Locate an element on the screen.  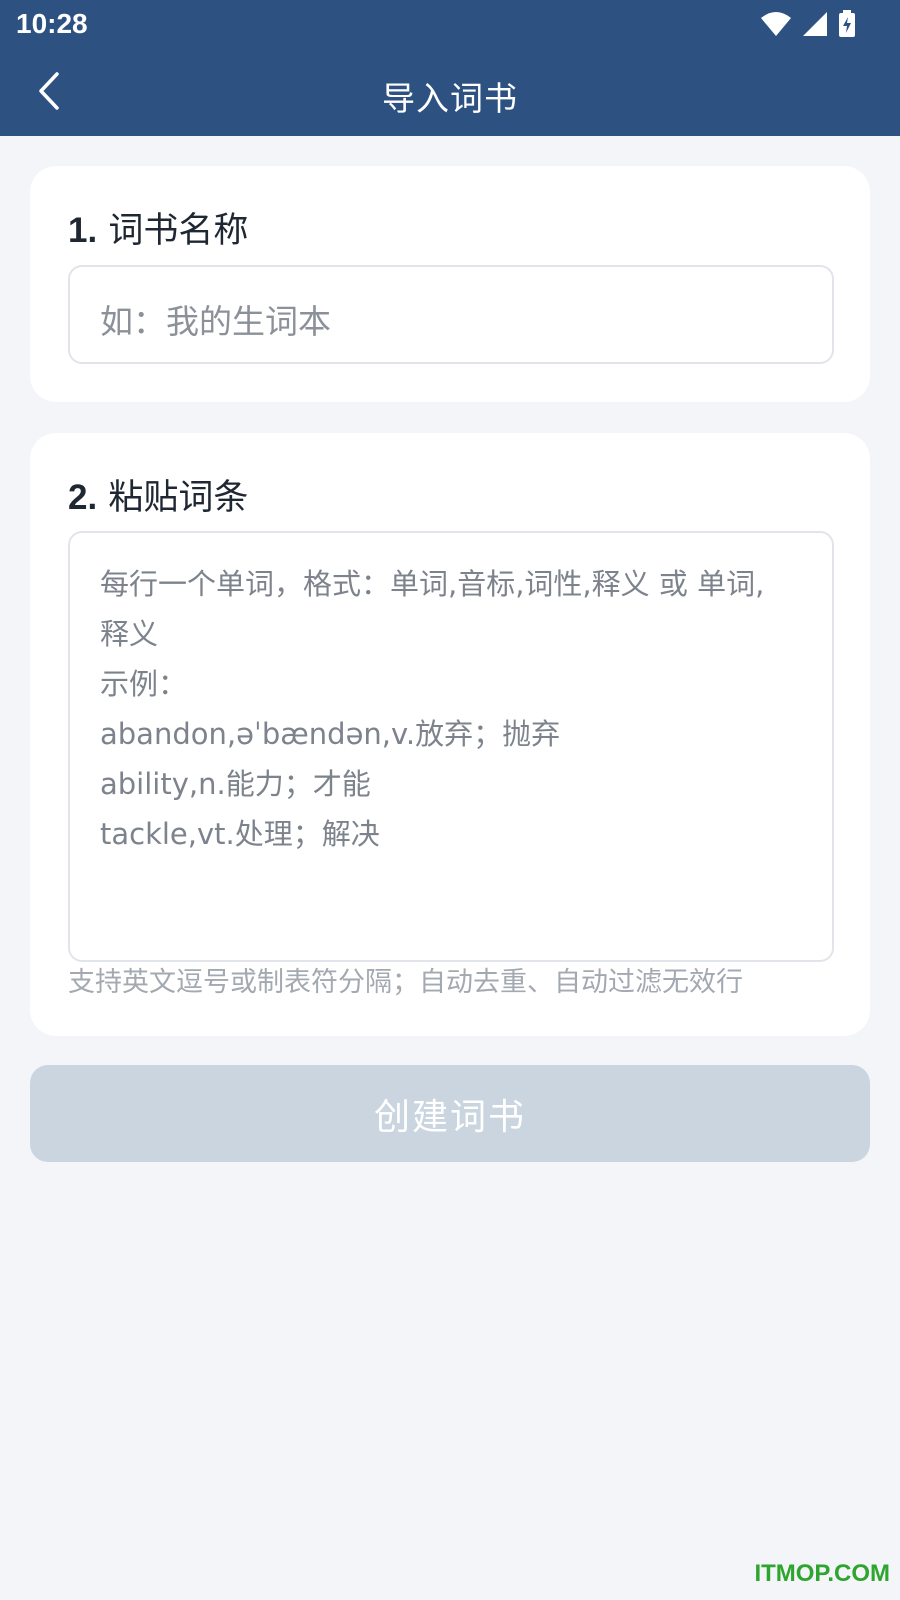
wifi-icon is located at coordinates (776, 26).